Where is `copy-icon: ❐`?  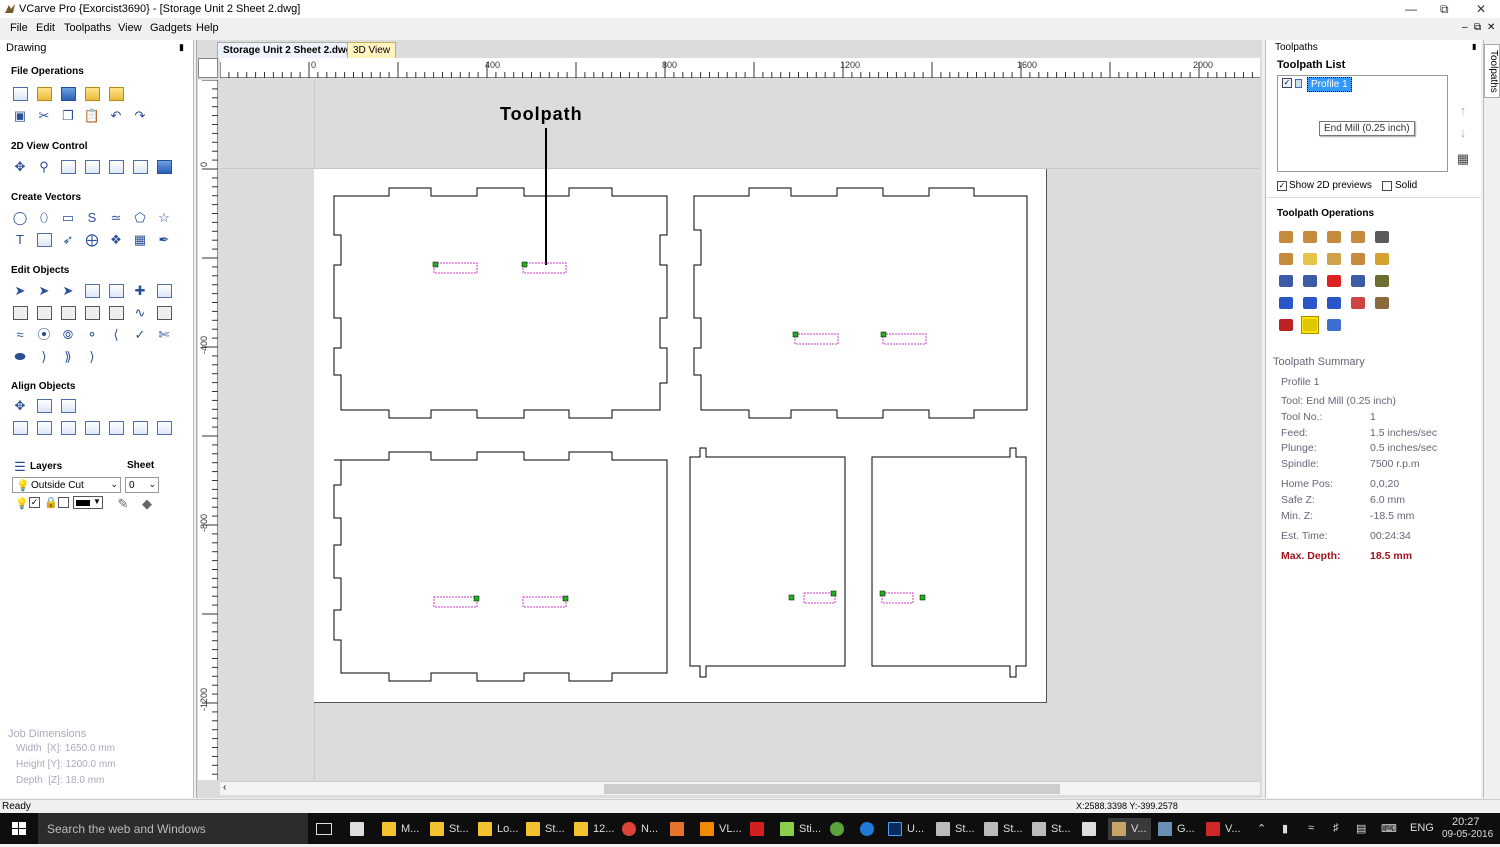 copy-icon: ❐ is located at coordinates (68, 116).